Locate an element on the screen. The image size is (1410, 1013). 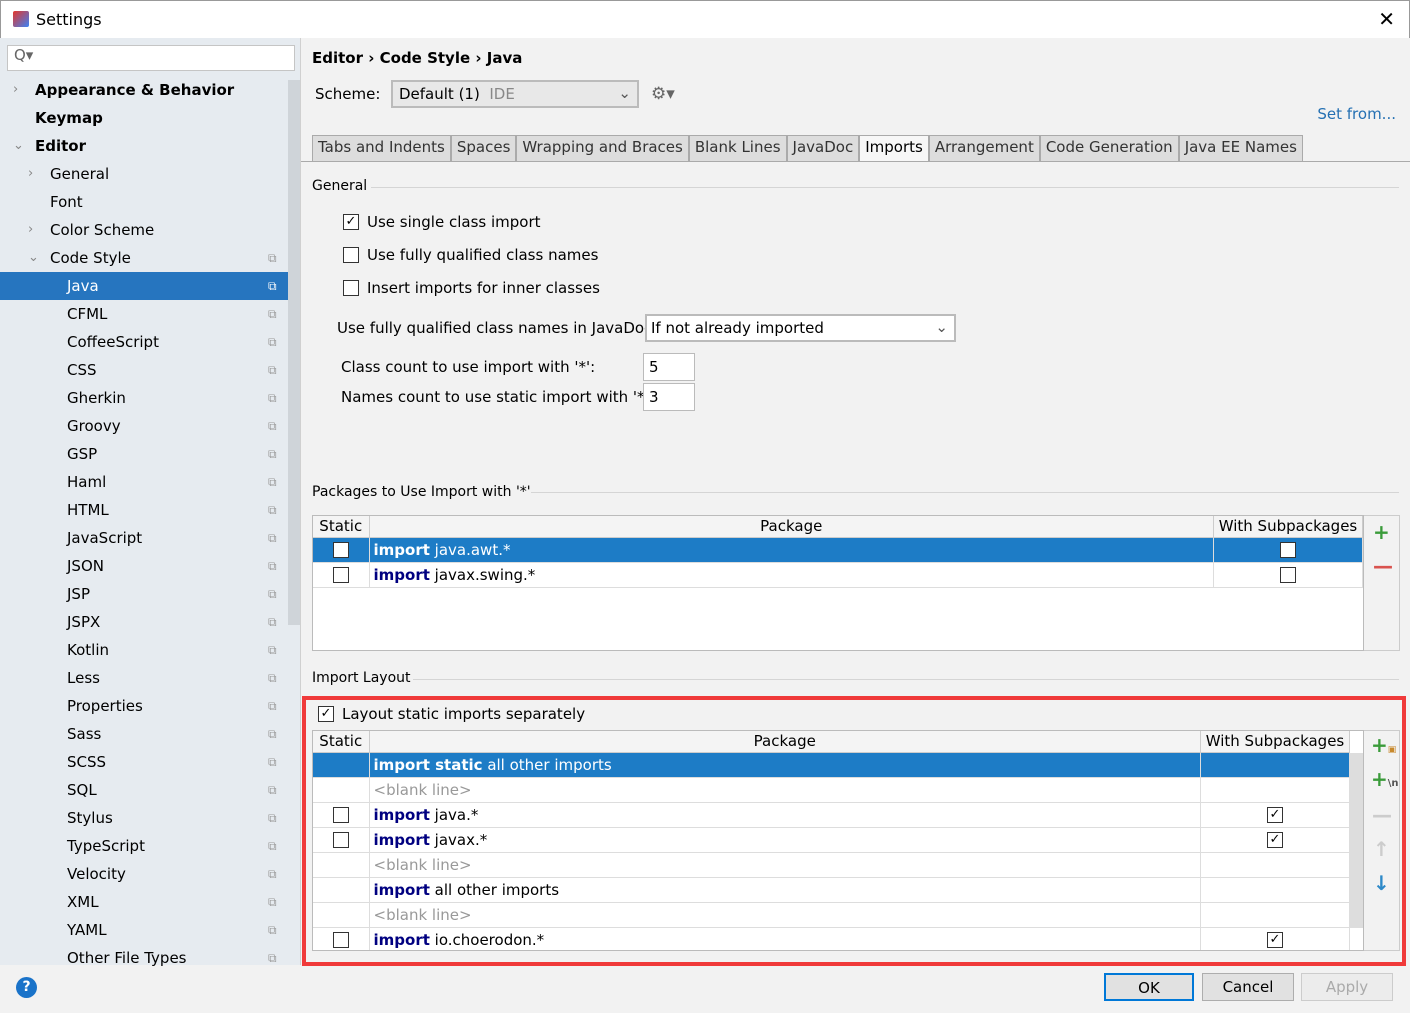
inner-classes-checkbox: Insert imports for inner classes is located at coordinates (471, 288).